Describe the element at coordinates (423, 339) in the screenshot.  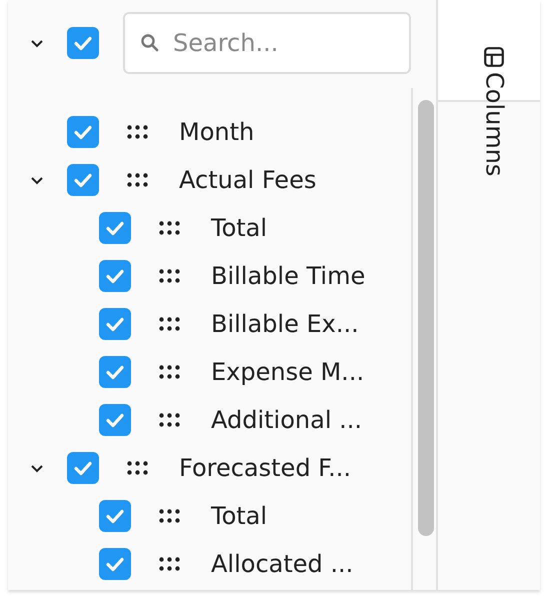
I see `scrollbar` at that location.